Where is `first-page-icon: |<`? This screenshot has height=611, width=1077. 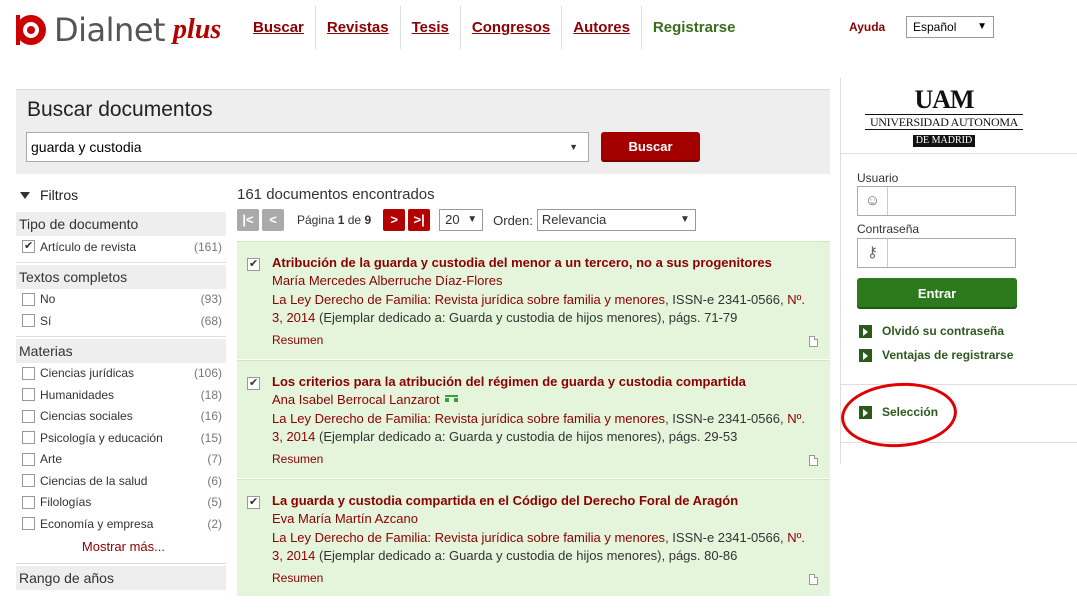
first-page-icon: |< is located at coordinates (248, 220).